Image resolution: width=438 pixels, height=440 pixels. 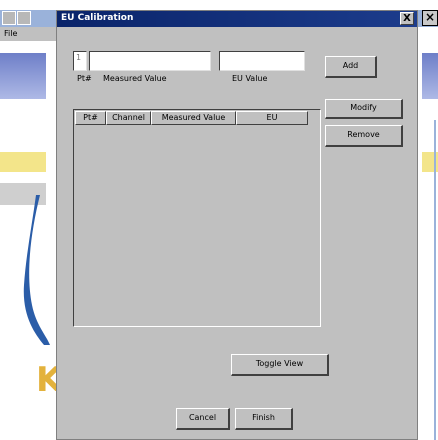 I want to click on pt-number-field: 1, so click(x=80, y=61).